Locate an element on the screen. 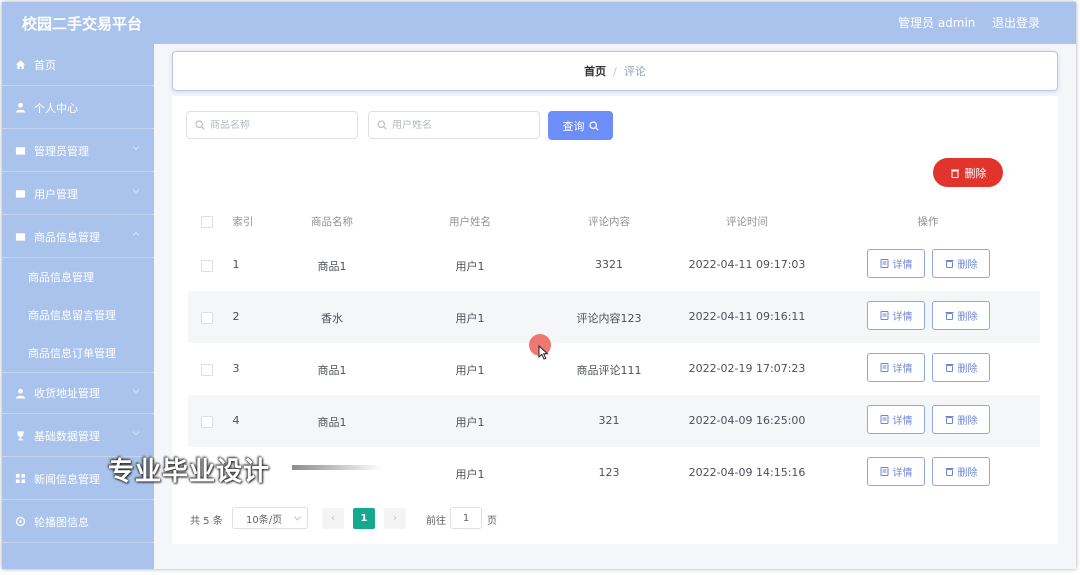  sidebar-item-address-manage: 收货地址管理 is located at coordinates (78, 393).